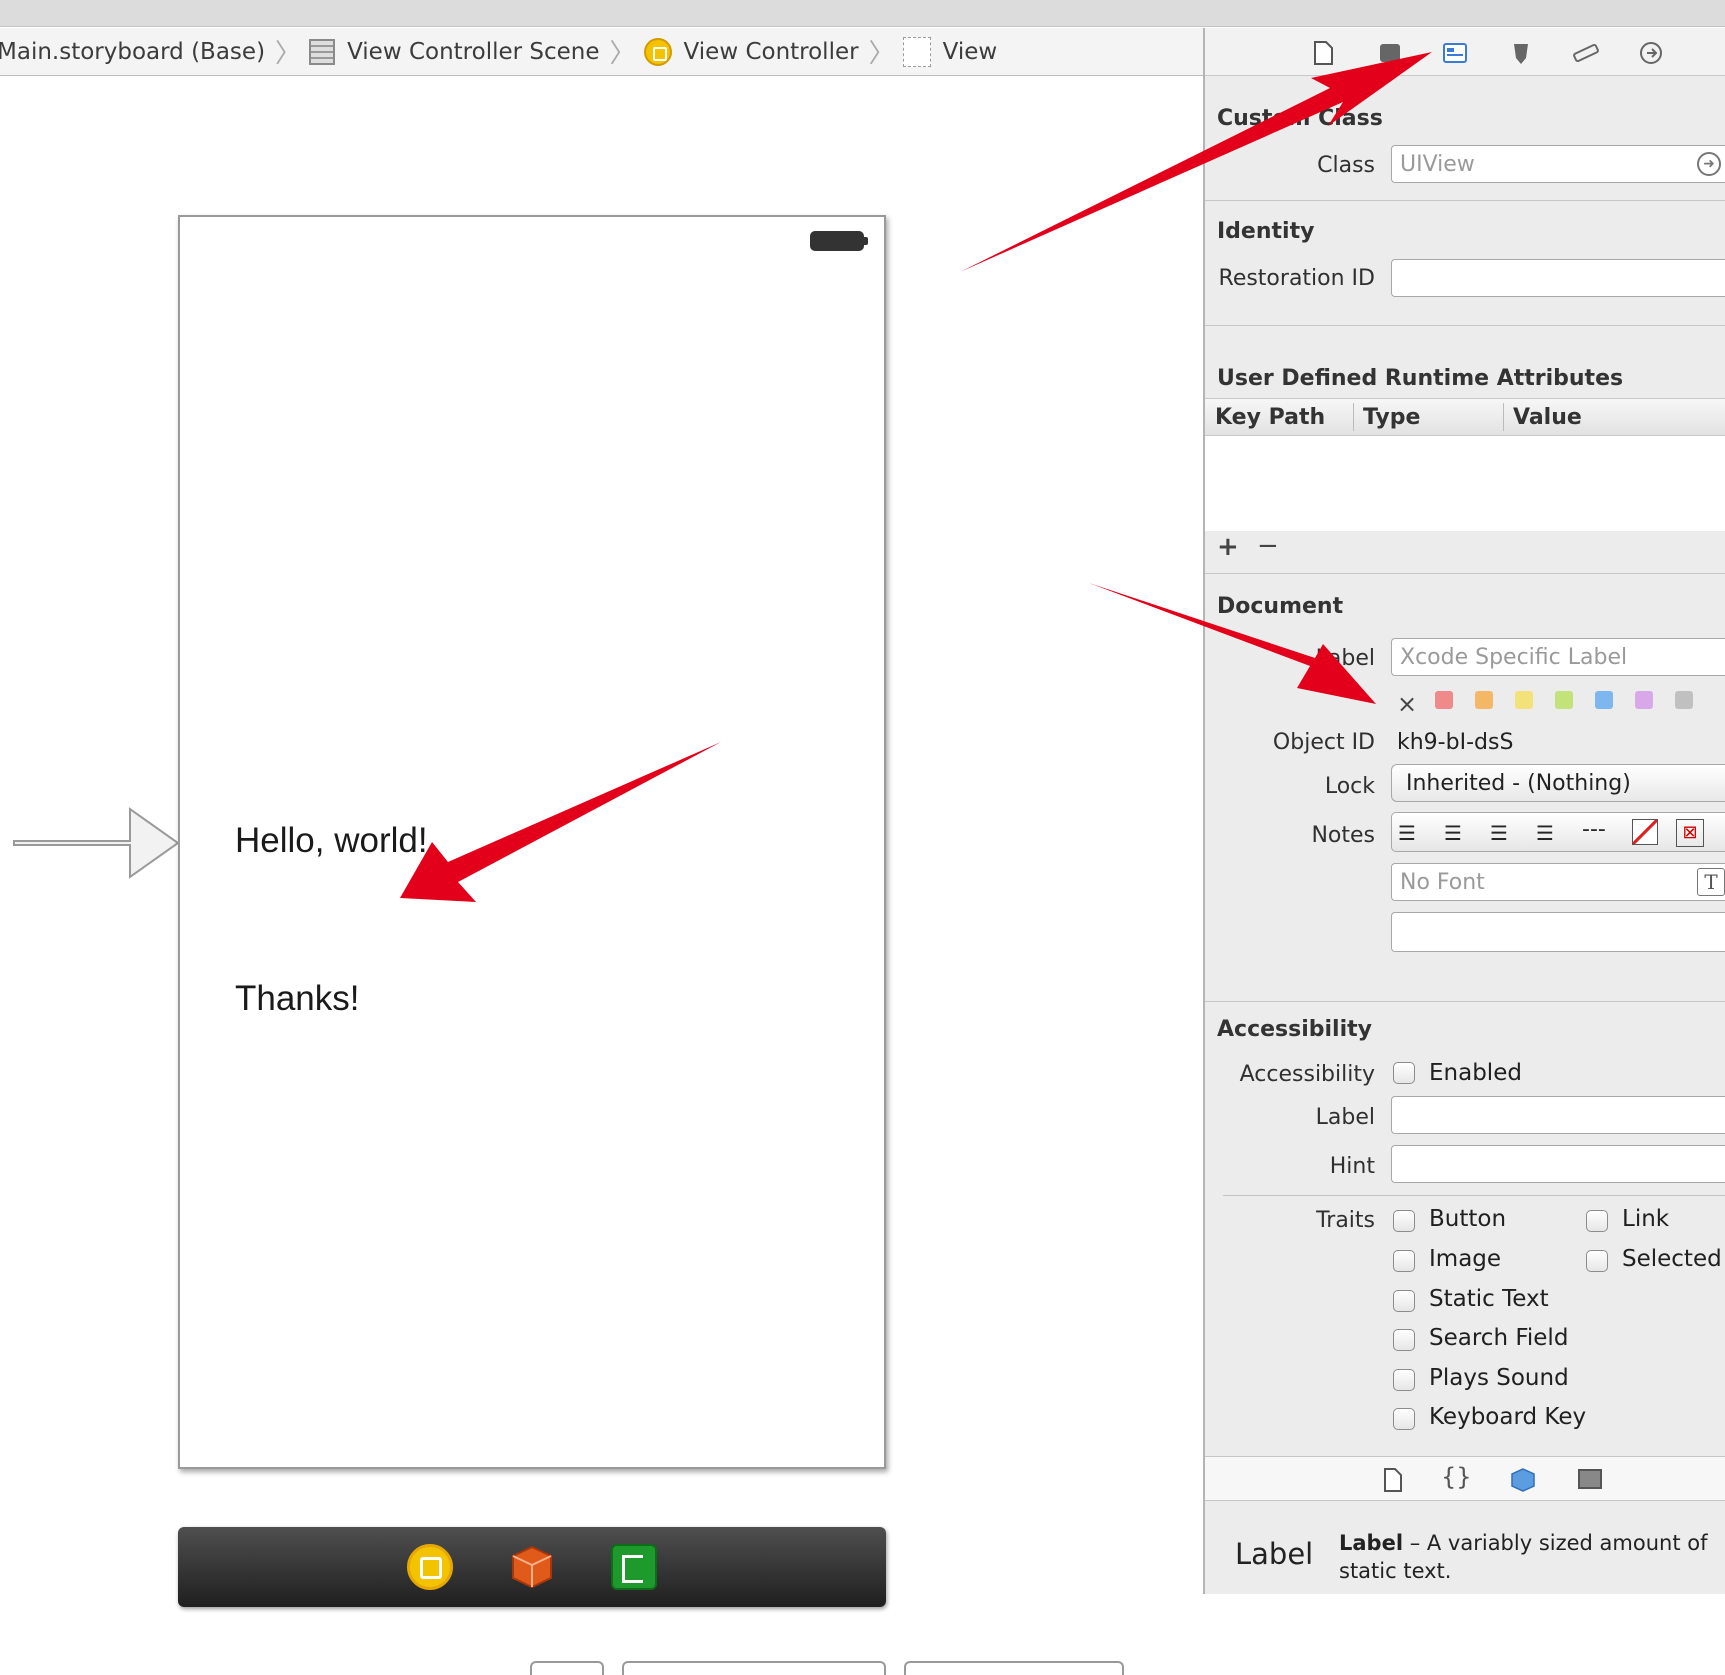 Image resolution: width=1725 pixels, height=1675 pixels. Describe the element at coordinates (567, 1668) in the screenshot. I see `zoom-button` at that location.